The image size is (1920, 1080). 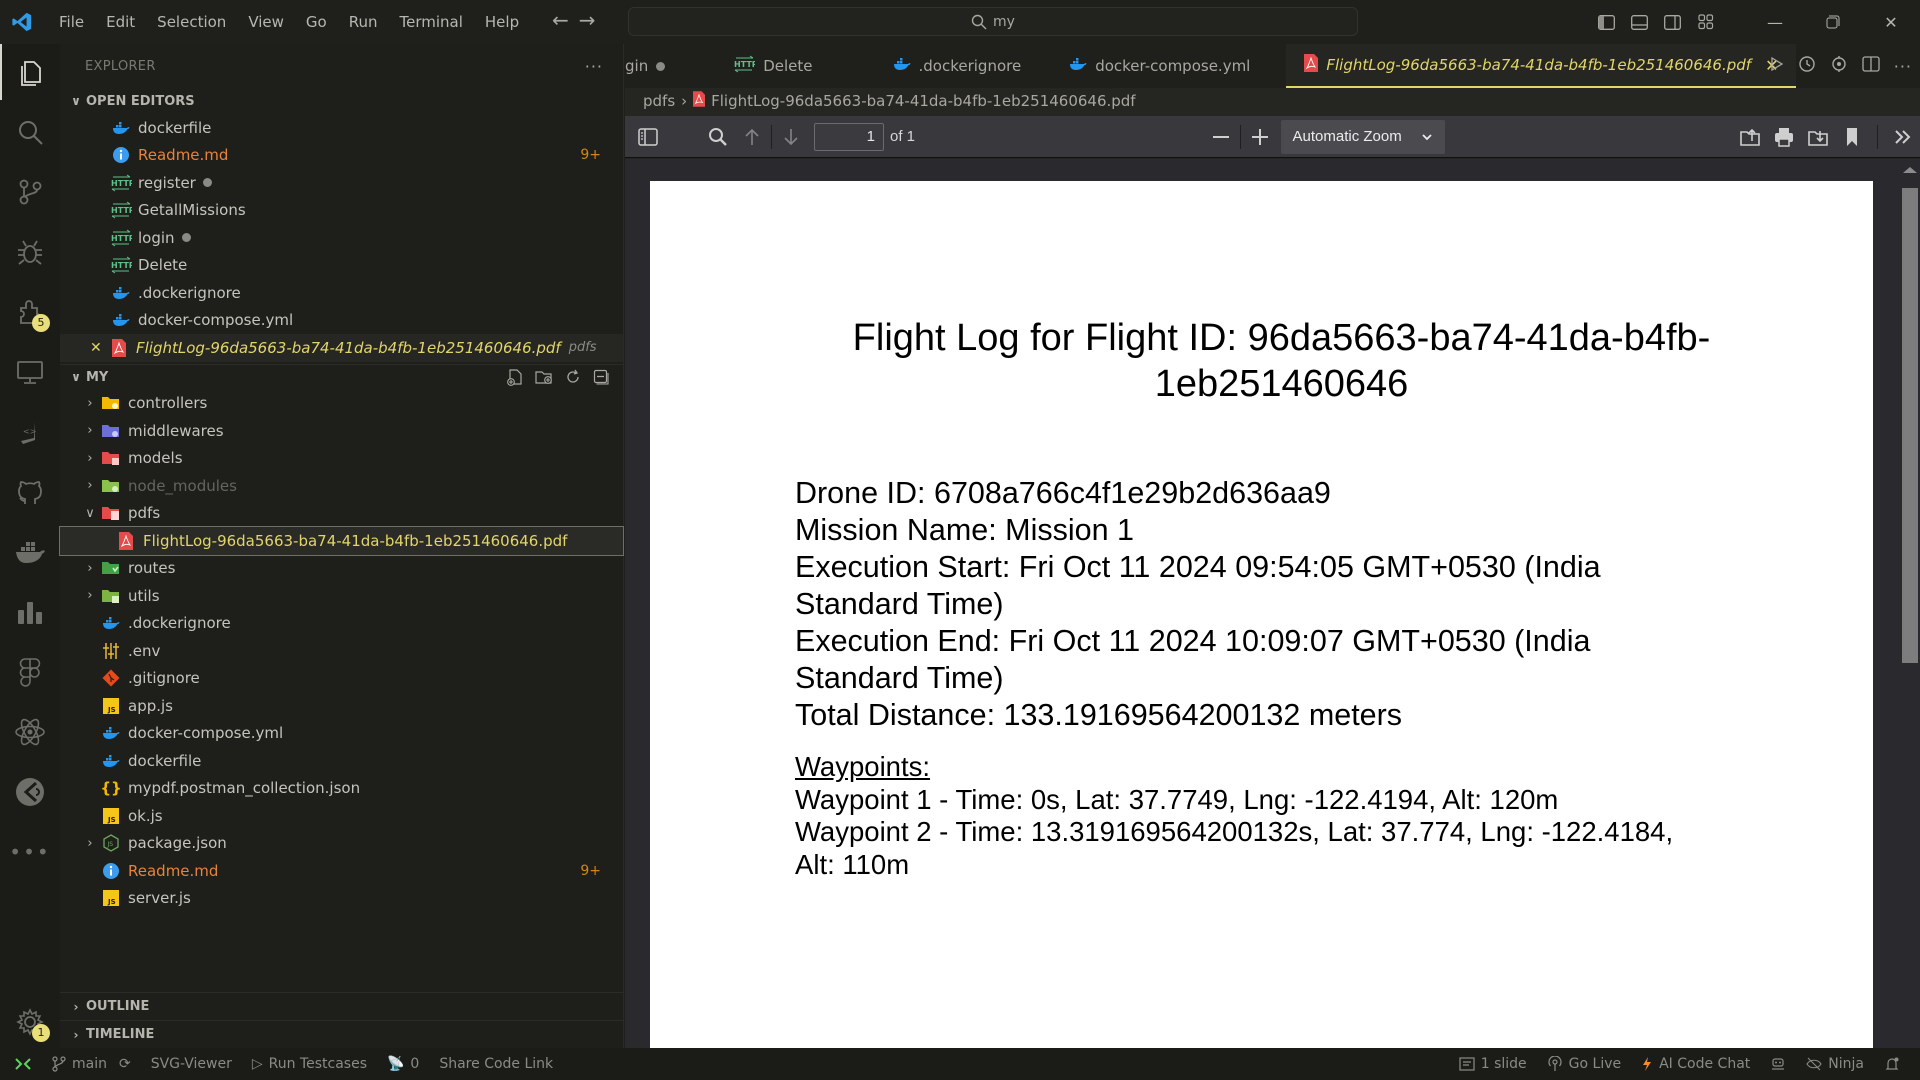 What do you see at coordinates (30, 1022) in the screenshot?
I see `manage-gear-icon: 1` at bounding box center [30, 1022].